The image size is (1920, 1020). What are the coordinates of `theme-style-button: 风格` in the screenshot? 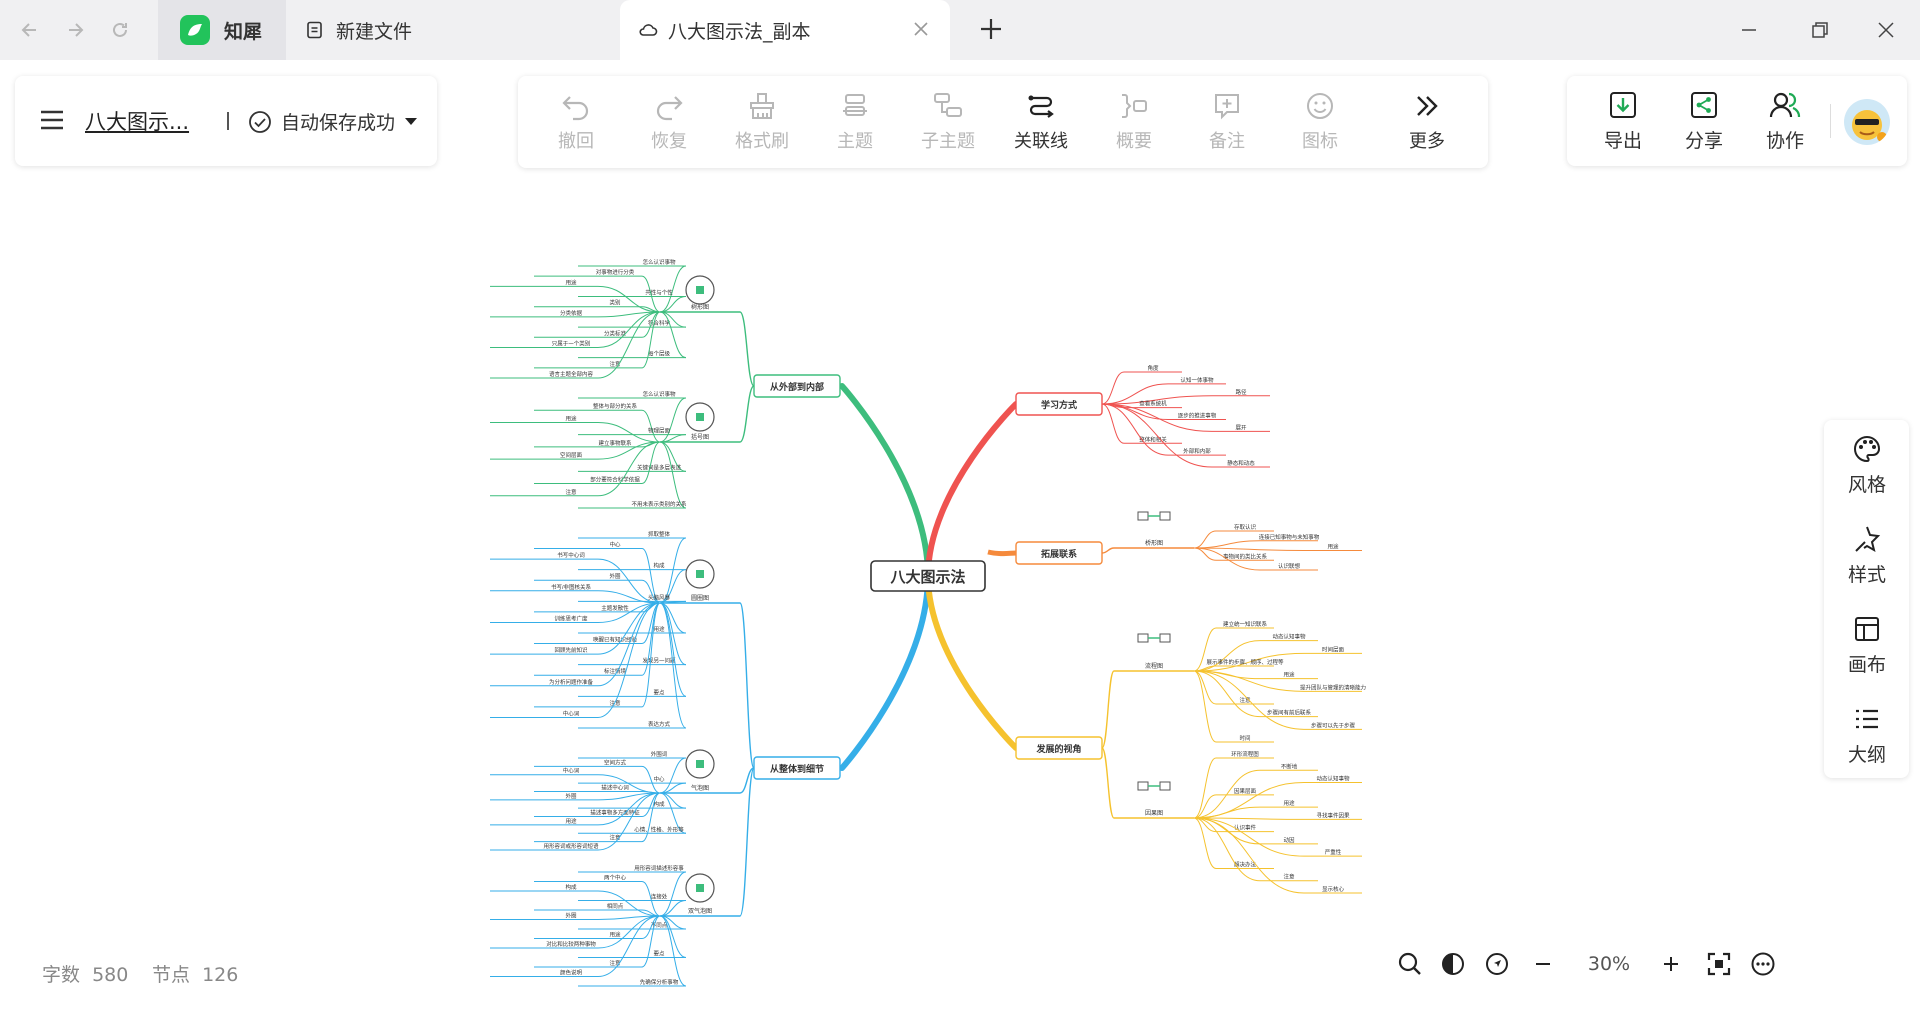 It's located at (1867, 465).